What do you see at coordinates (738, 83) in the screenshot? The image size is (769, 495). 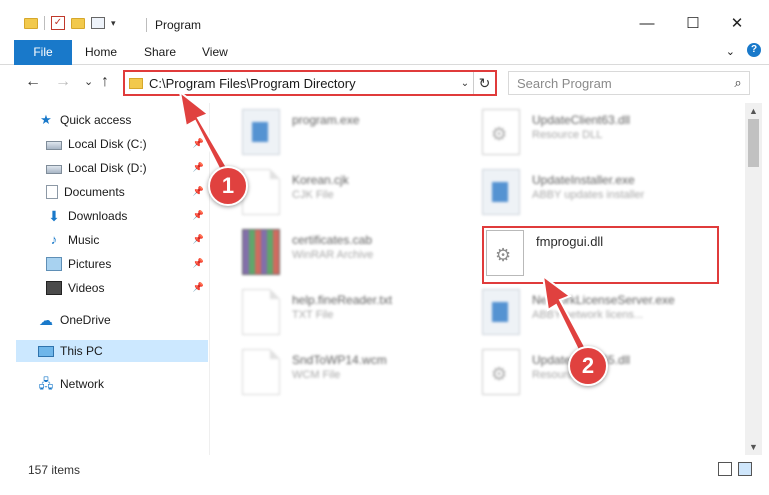 I see `search-icon: ⌕` at bounding box center [738, 83].